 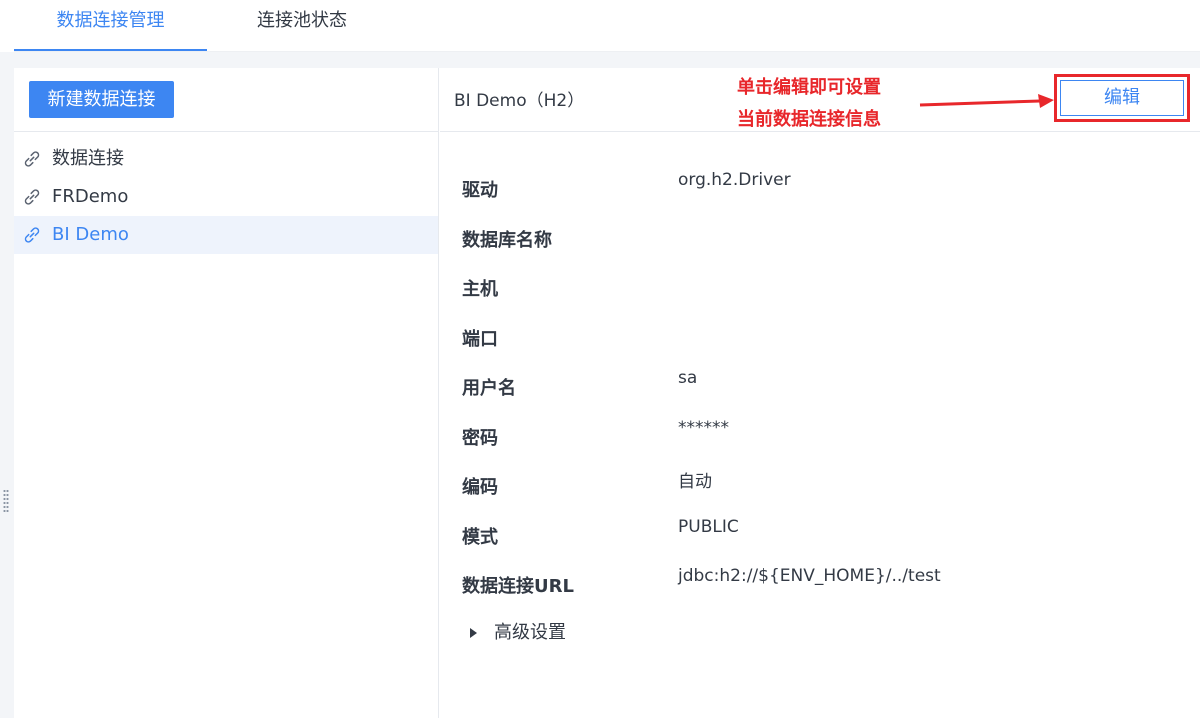 I want to click on connection-item-frdemo: FRDemo, so click(x=226, y=197).